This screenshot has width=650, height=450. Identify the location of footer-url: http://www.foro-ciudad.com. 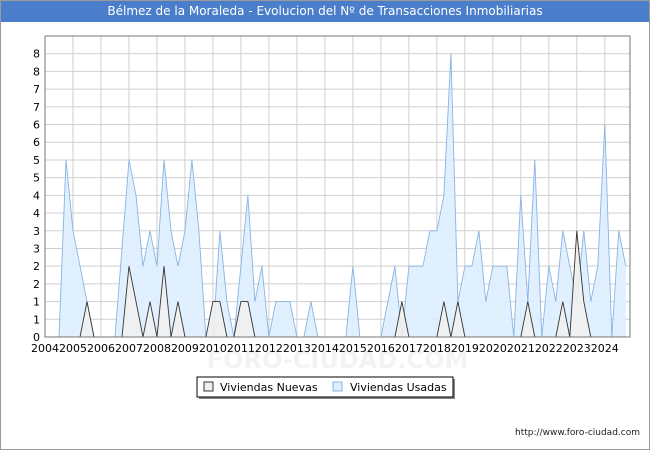
(577, 433).